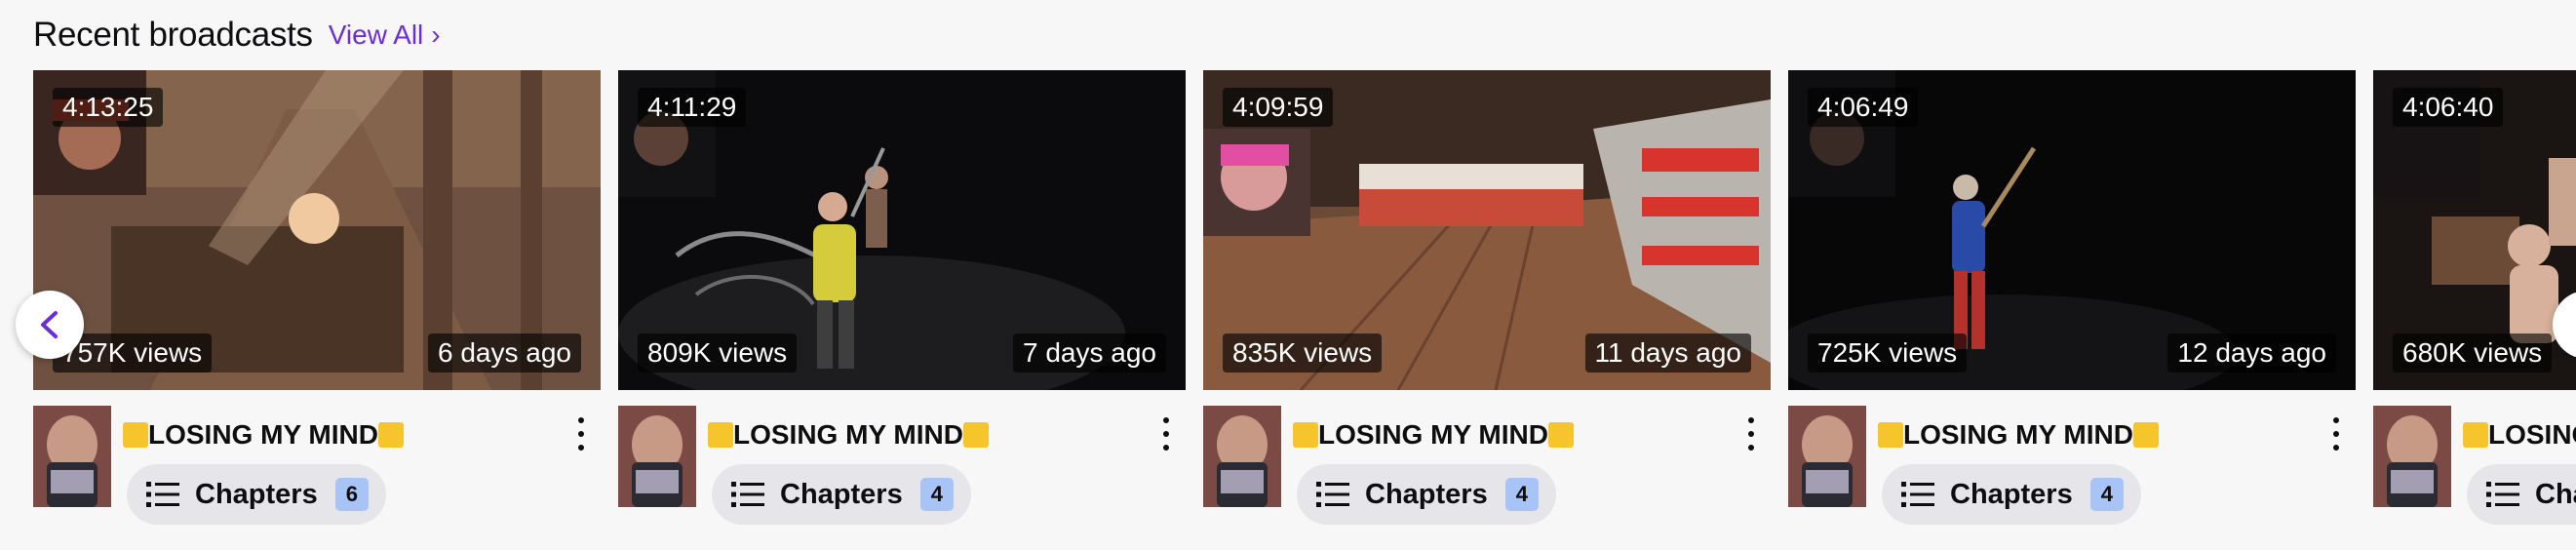  I want to click on views-badge: 835K views, so click(1303, 353).